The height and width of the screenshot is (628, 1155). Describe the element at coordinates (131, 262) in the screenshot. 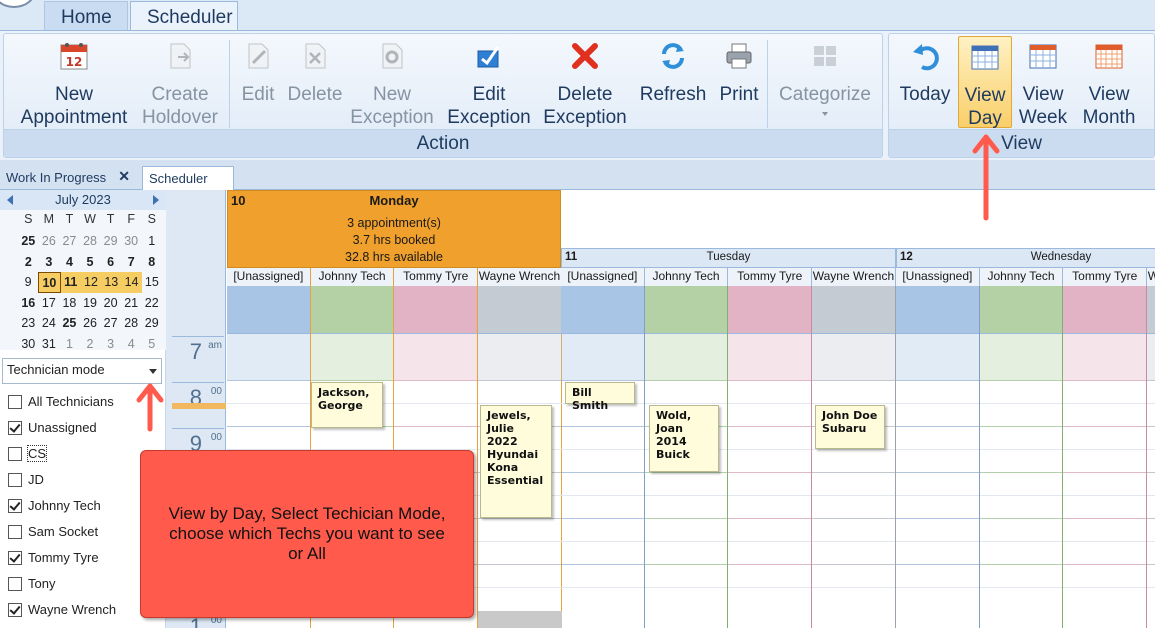

I see `calendar-day: 7` at that location.